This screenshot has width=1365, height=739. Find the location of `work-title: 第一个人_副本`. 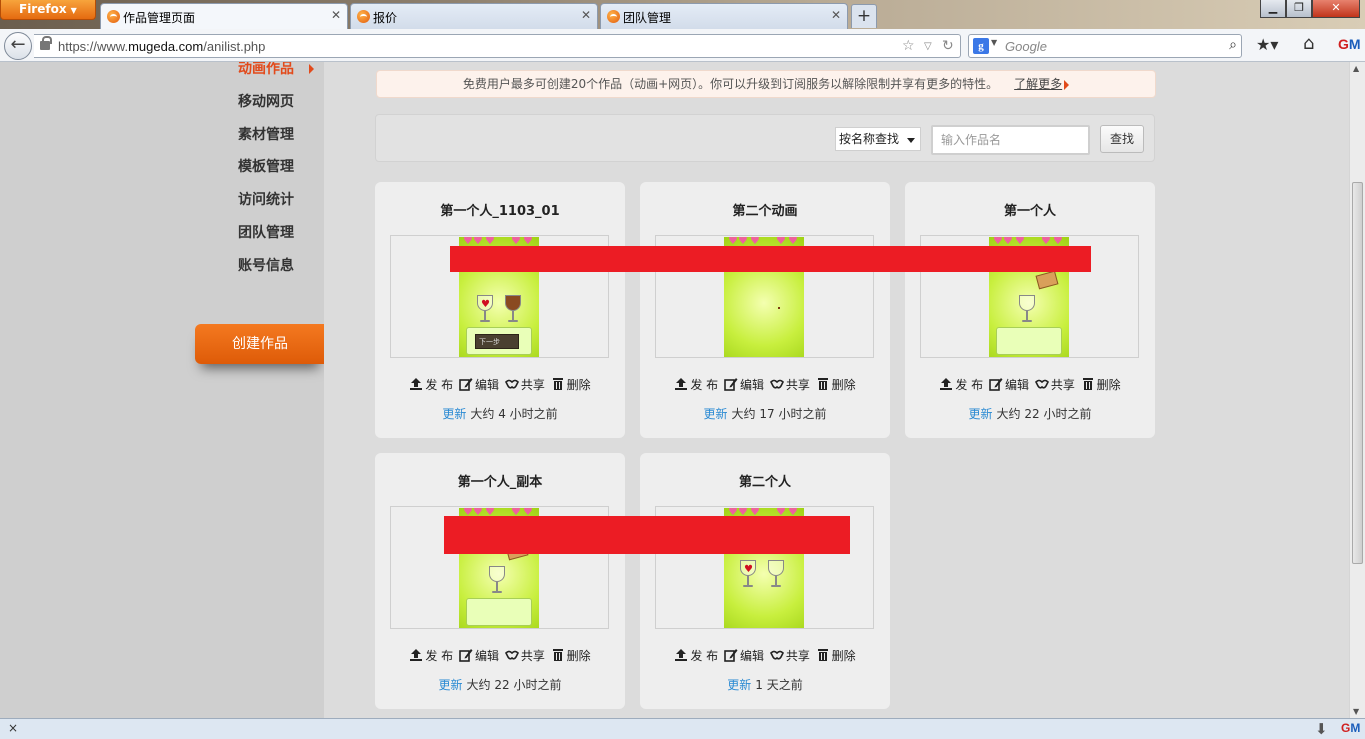

work-title: 第一个人_副本 is located at coordinates (500, 480).